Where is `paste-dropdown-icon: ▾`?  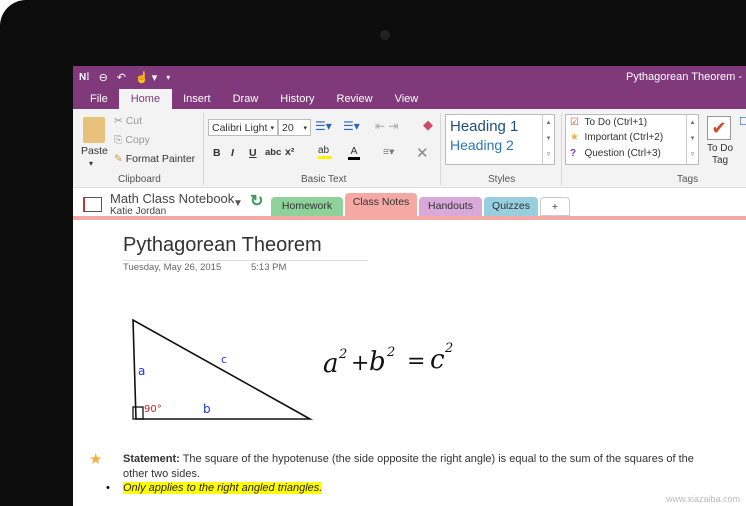
paste-dropdown-icon: ▾ is located at coordinates (91, 163).